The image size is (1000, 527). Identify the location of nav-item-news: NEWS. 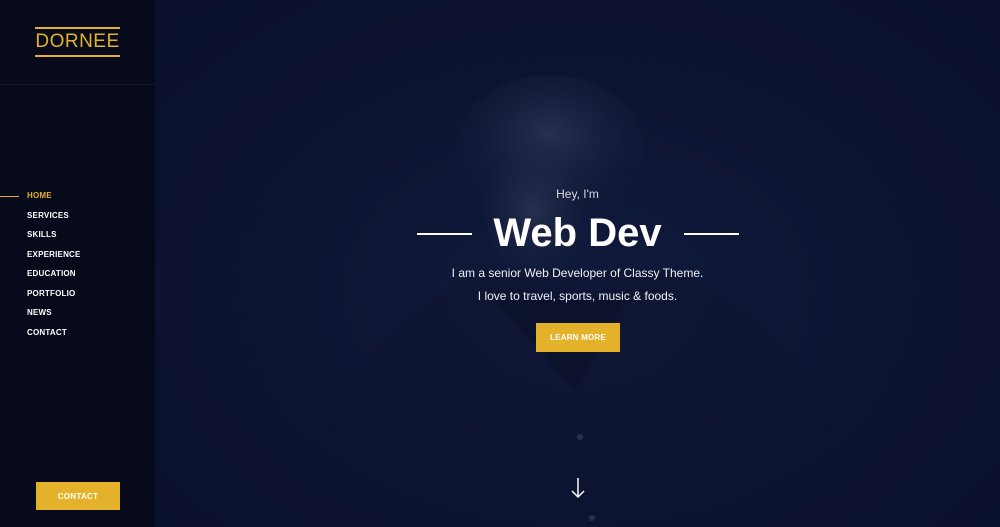
(77, 316).